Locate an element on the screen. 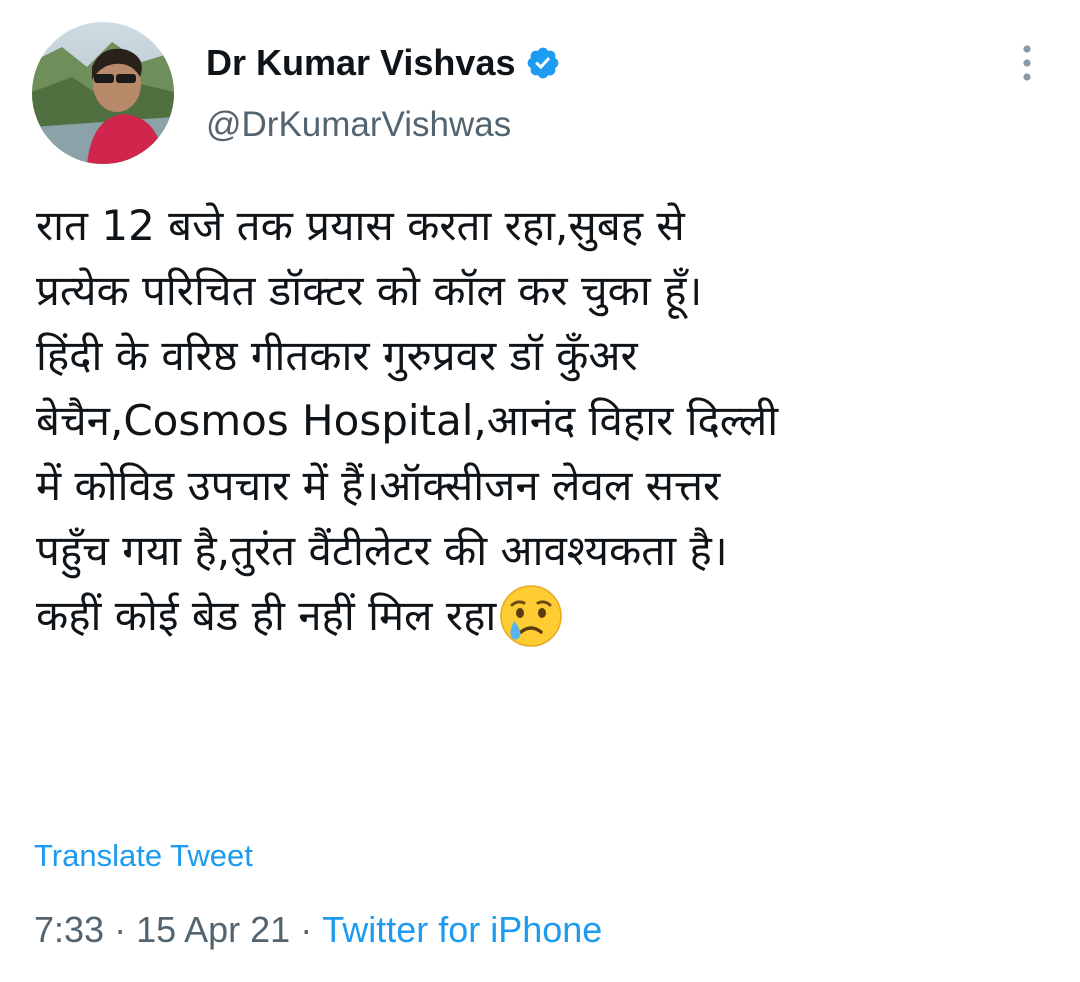 This screenshot has height=982, width=1080. tweet-text-line-last: कहीं कोई बेड ही नहीं मिल रहा is located at coordinates (541, 615).